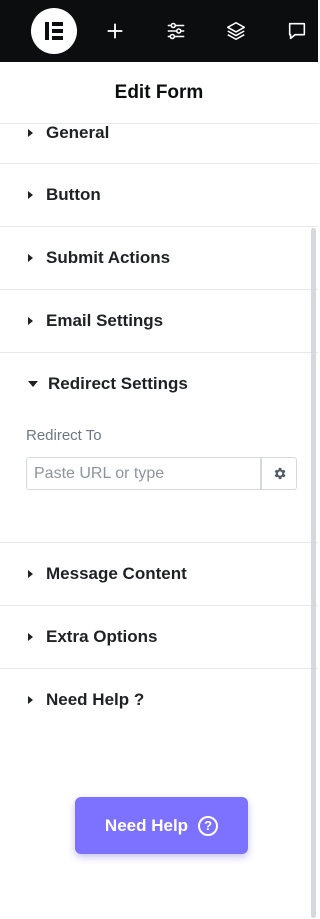 This screenshot has height=919, width=320. Describe the element at coordinates (313, 573) in the screenshot. I see `panel-scrollbar` at that location.